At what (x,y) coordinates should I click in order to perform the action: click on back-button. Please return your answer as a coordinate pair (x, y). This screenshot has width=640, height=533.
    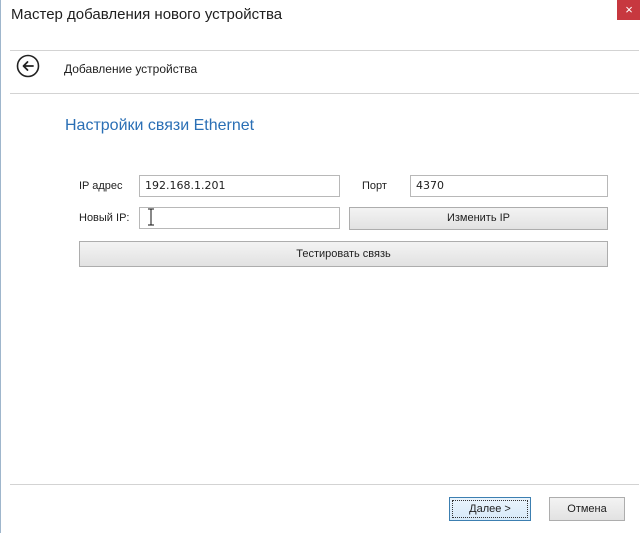
    Looking at the image, I should click on (28, 66).